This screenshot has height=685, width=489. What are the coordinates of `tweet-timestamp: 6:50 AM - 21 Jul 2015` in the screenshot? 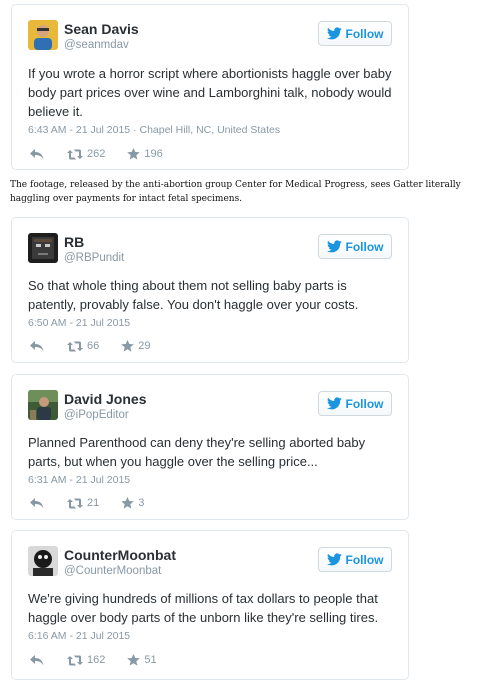 It's located at (79, 323).